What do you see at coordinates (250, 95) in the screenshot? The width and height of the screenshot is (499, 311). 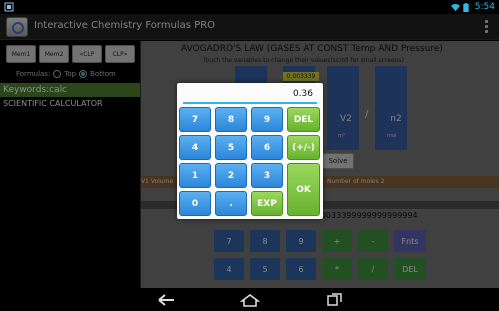 I see `keypad-display: 0.36` at bounding box center [250, 95].